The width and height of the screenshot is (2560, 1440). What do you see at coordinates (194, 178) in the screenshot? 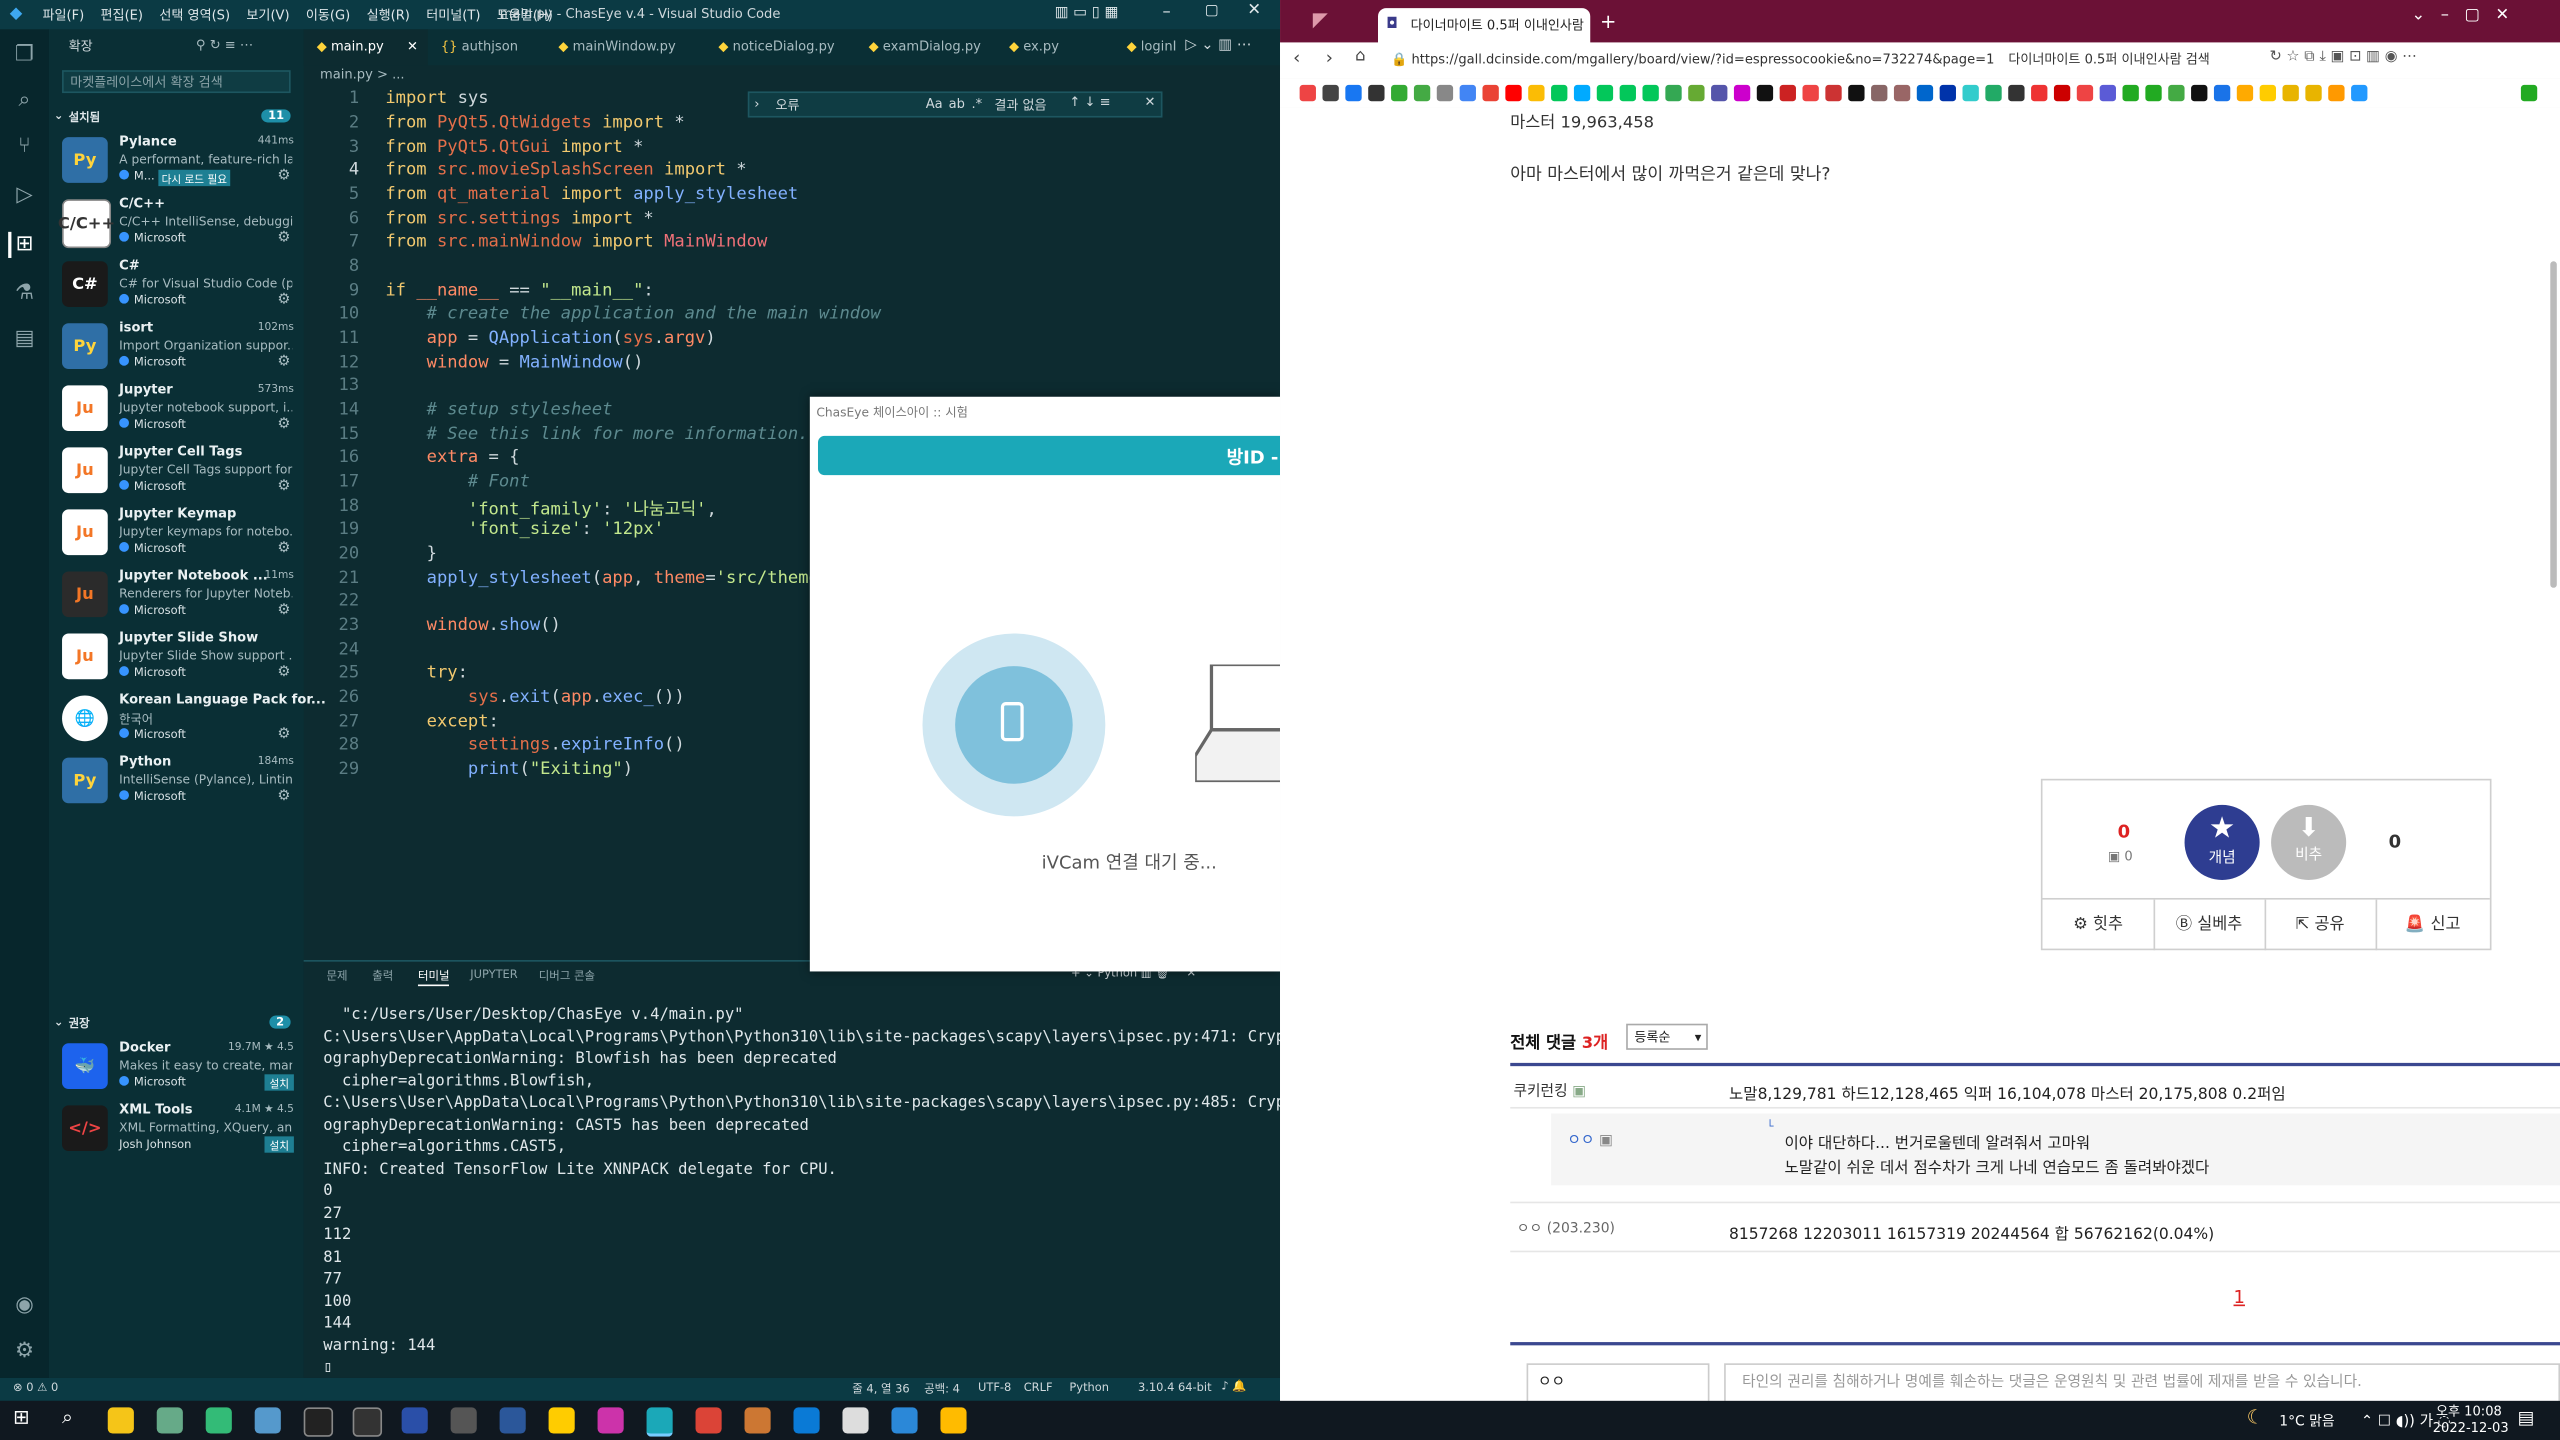
I see `reload-required-button: 다시 로드 필요` at bounding box center [194, 178].